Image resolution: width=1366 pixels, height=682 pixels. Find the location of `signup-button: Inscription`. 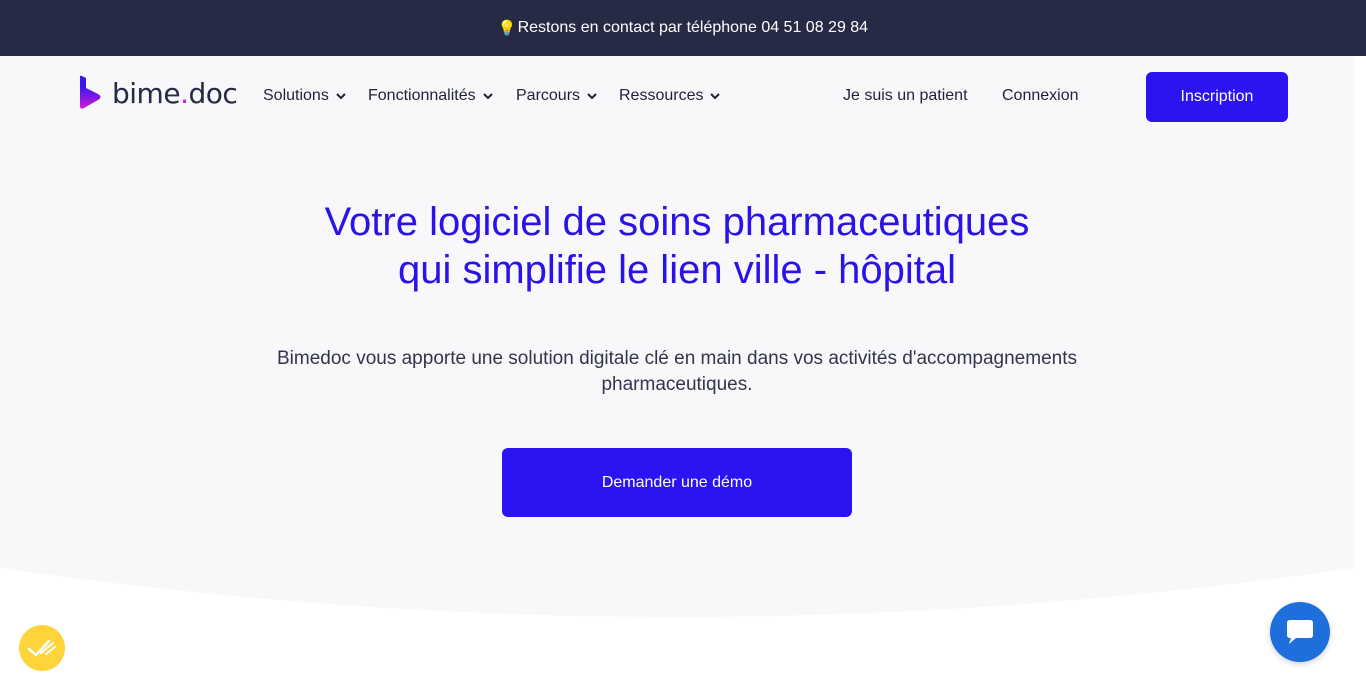

signup-button: Inscription is located at coordinates (1217, 97).